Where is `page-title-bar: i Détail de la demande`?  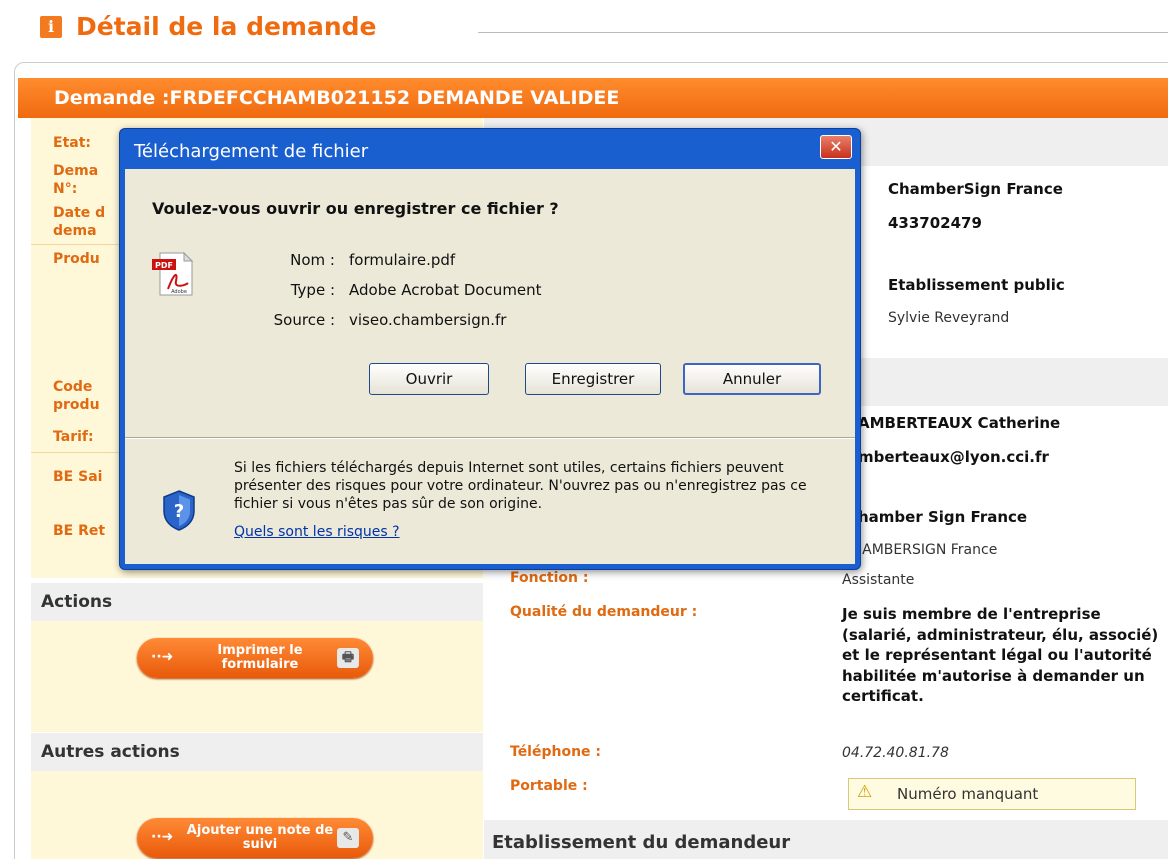
page-title-bar: i Détail de la demande is located at coordinates (604, 28).